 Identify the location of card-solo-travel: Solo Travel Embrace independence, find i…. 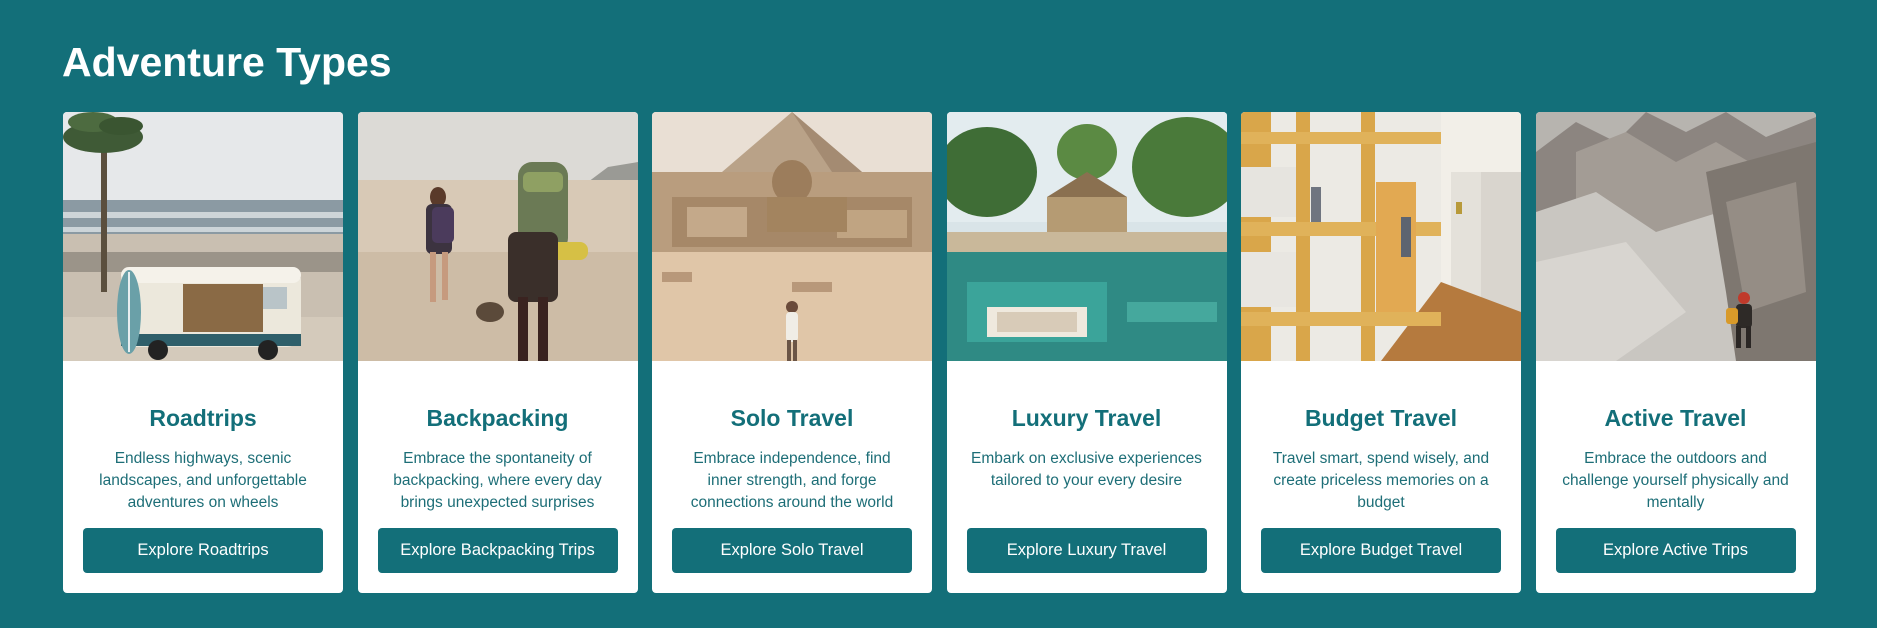
(792, 352).